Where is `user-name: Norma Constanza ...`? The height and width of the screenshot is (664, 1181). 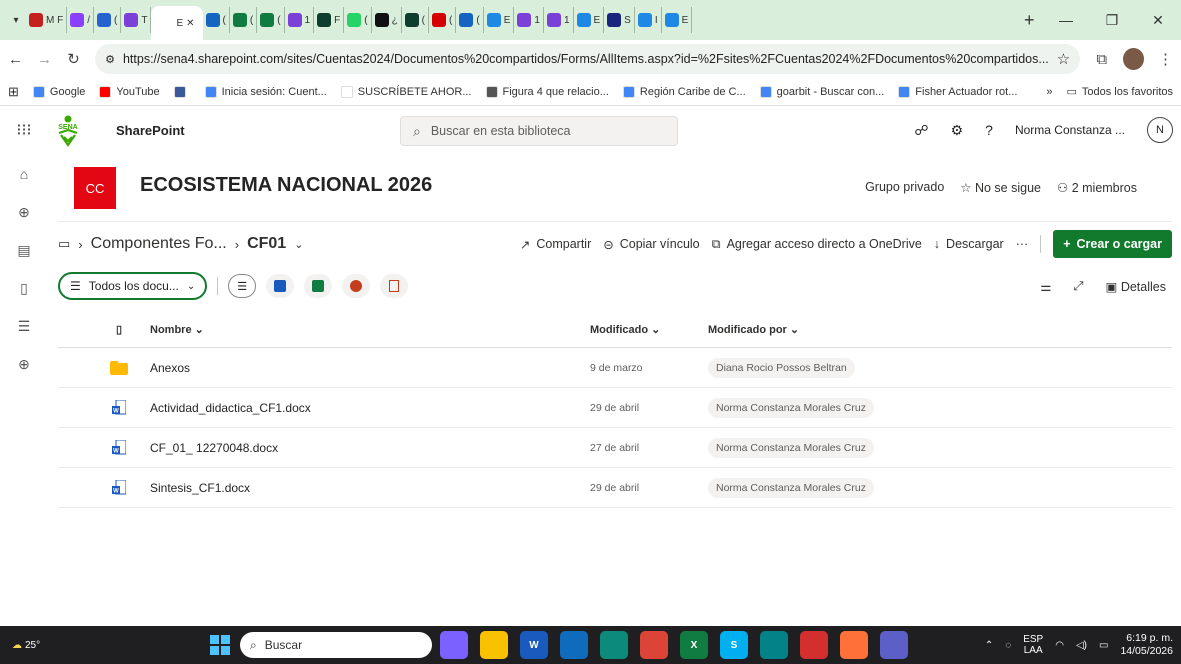
user-name: Norma Constanza ... is located at coordinates (1070, 130).